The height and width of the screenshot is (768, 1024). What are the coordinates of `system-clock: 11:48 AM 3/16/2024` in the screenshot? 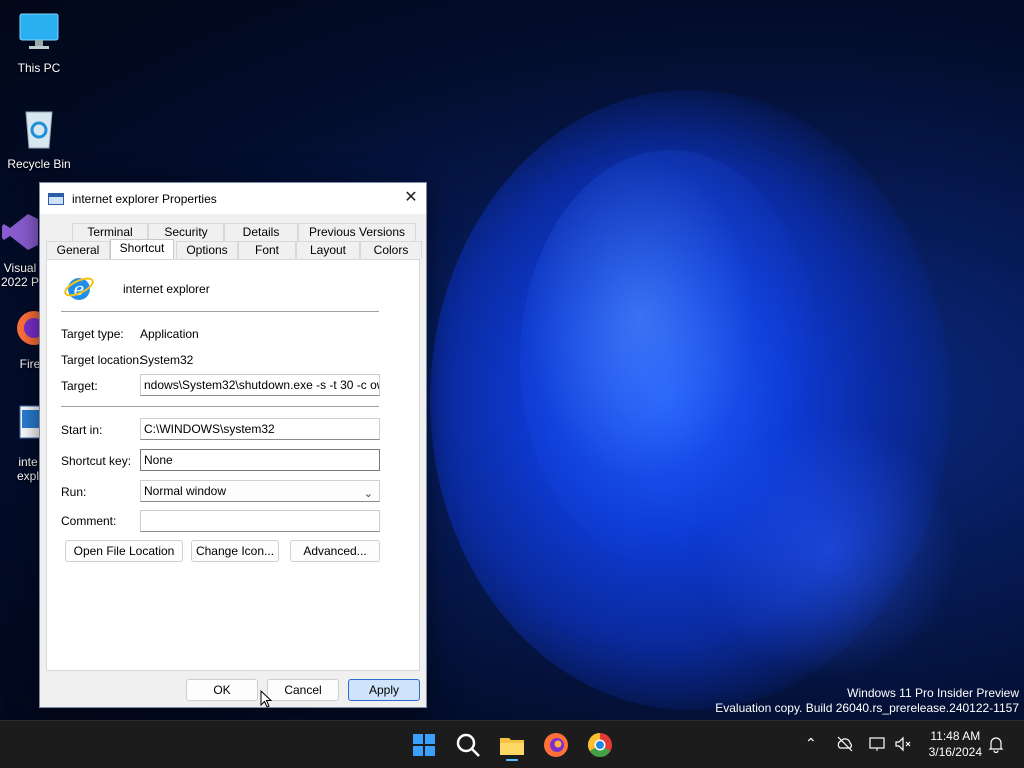 It's located at (955, 744).